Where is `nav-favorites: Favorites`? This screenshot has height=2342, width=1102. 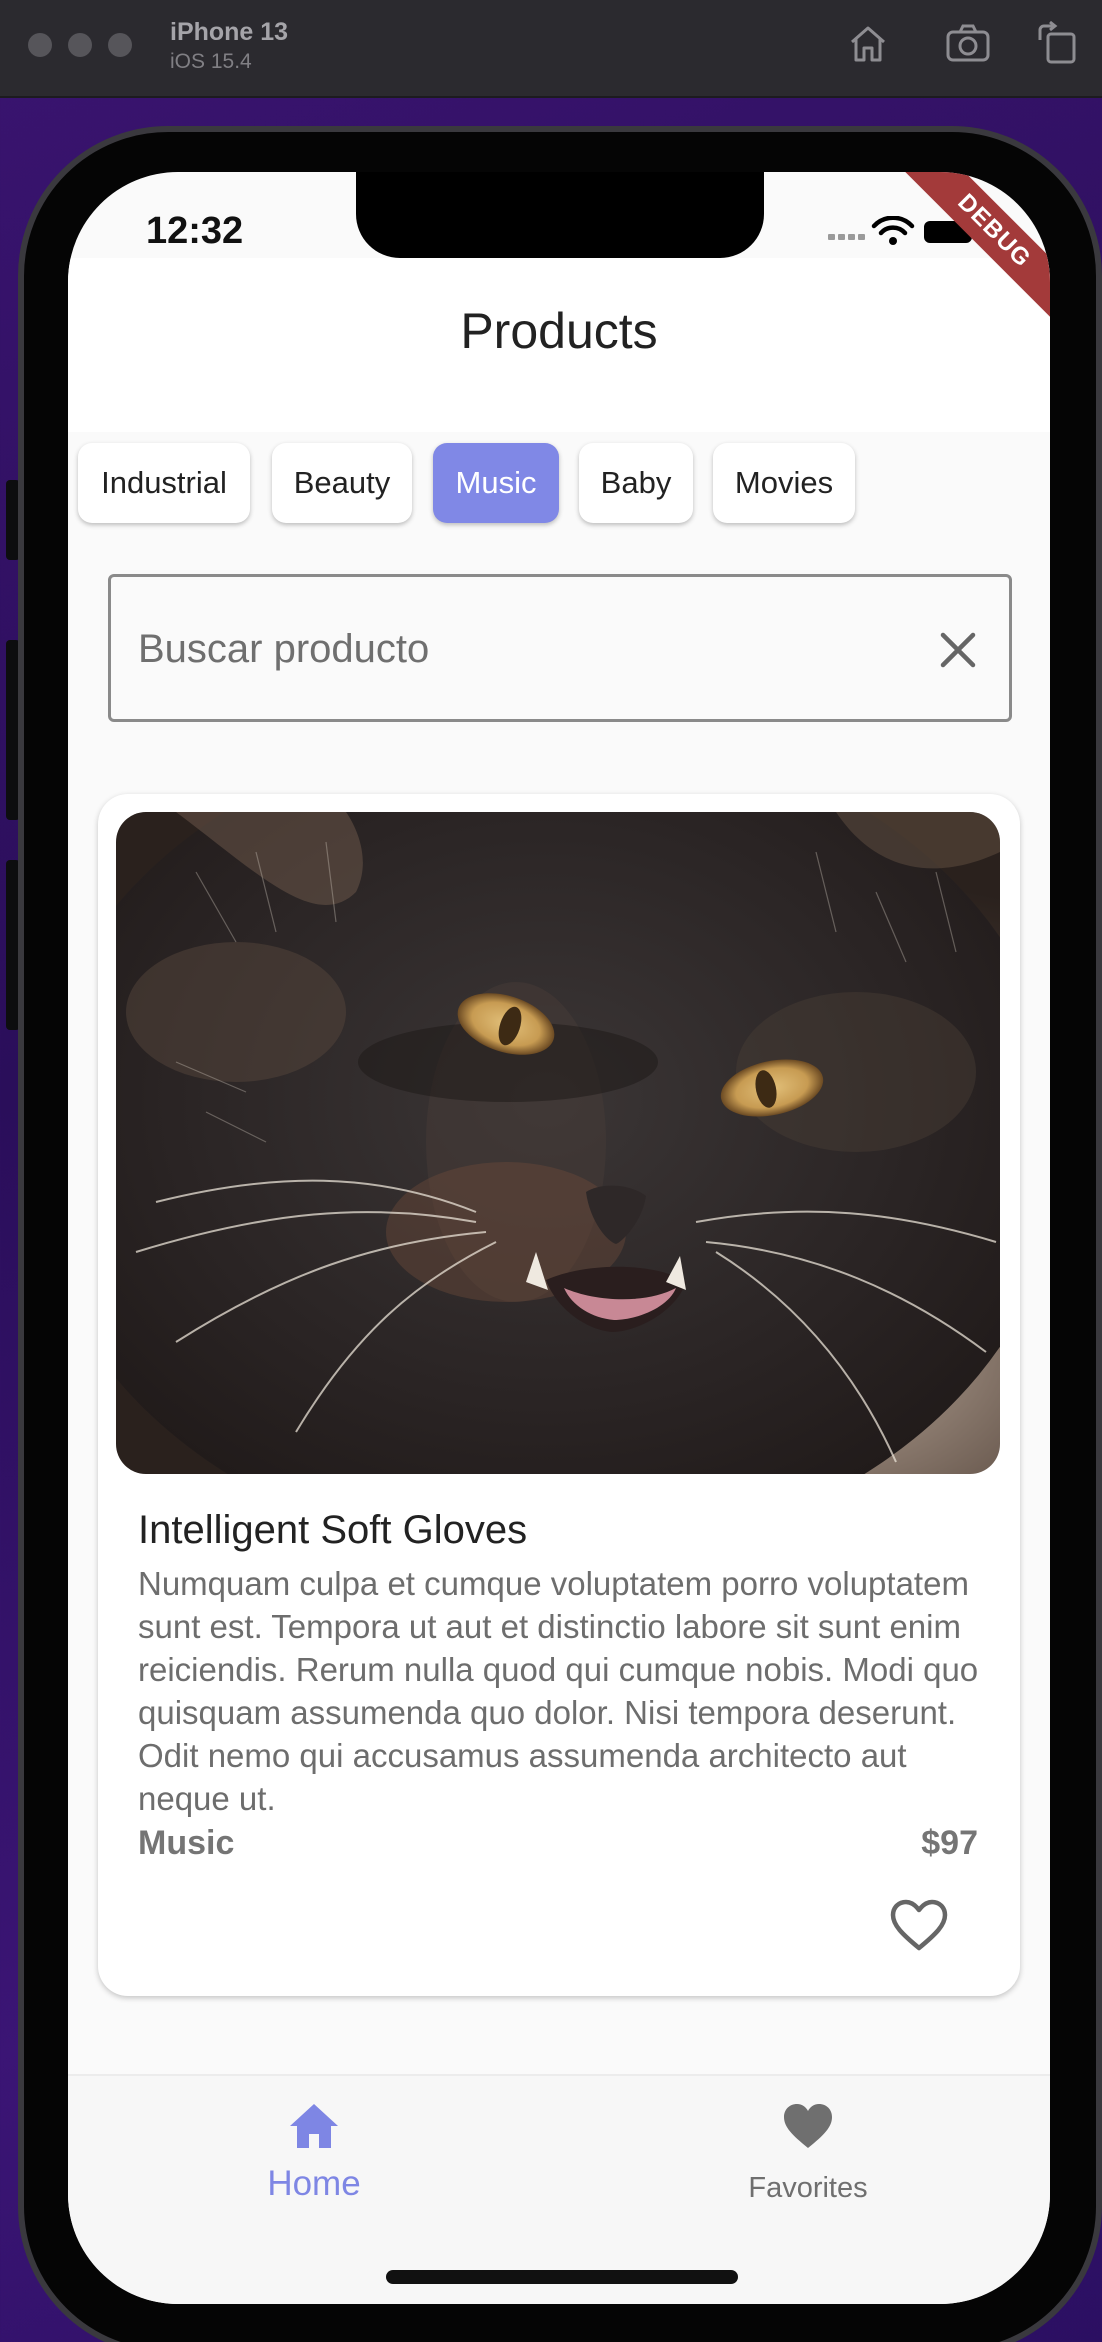
nav-favorites: Favorites is located at coordinates (808, 2156).